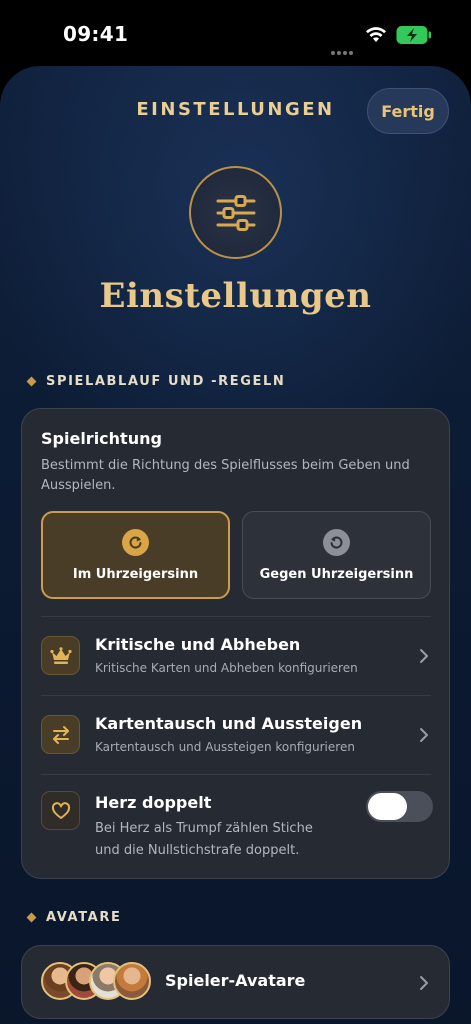  What do you see at coordinates (60, 810) in the screenshot?
I see `heart-icon` at bounding box center [60, 810].